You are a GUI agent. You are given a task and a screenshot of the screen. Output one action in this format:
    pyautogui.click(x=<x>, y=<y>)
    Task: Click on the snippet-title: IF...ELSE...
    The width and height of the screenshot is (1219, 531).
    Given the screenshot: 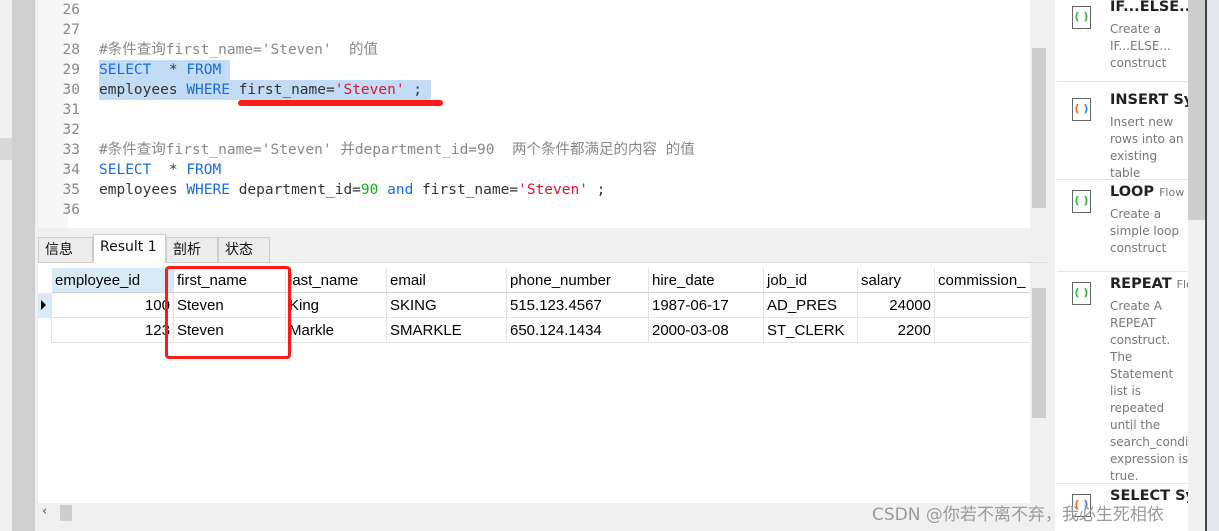 What is the action you would take?
    pyautogui.click(x=1149, y=7)
    